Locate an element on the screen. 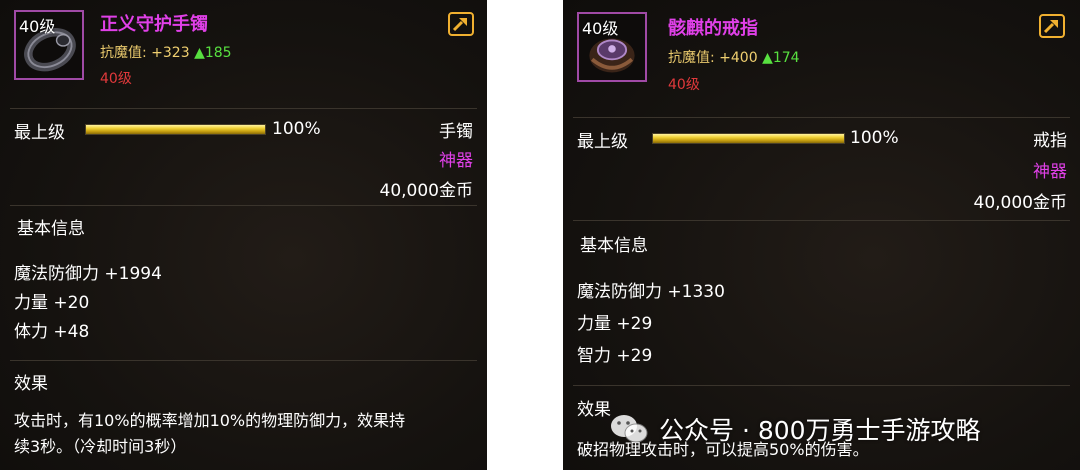 This screenshot has height=470, width=1080. magic-resist-stat: 抗魔值: +400 ▲174 is located at coordinates (734, 57).